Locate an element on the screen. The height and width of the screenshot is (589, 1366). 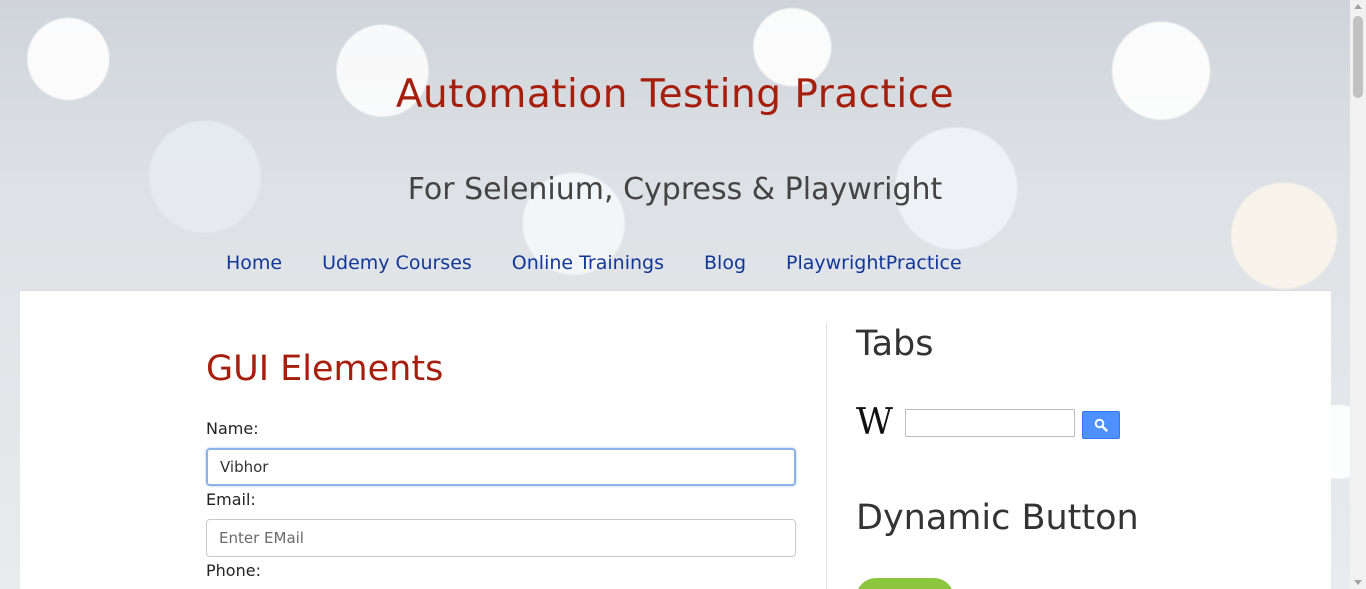
name-input is located at coordinates (501, 467).